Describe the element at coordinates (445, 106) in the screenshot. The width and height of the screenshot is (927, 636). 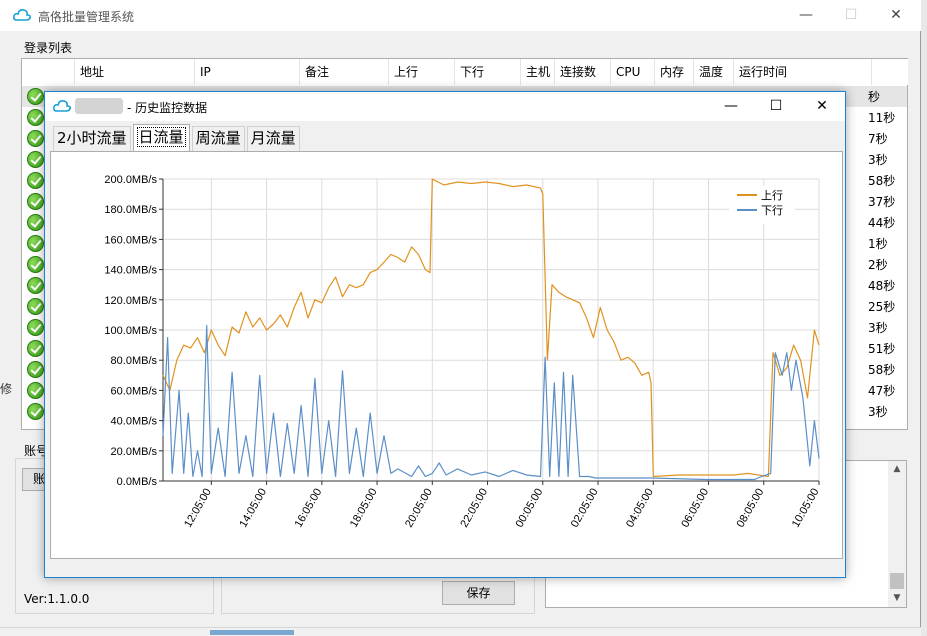
I see `dialog-title-bar: - 历史监控数据 — ☐ ✕` at that location.